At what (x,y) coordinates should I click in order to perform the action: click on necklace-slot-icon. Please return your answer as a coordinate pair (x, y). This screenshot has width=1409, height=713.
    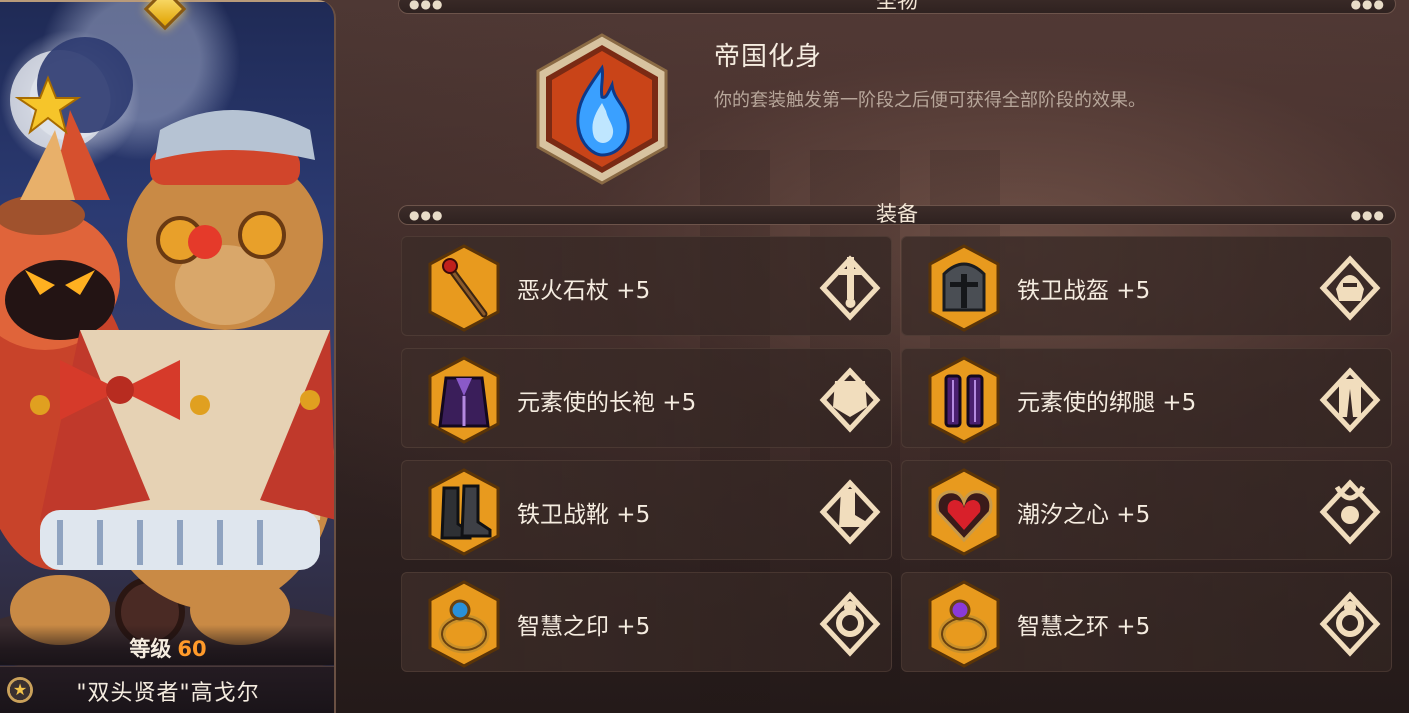
    Looking at the image, I should click on (1350, 512).